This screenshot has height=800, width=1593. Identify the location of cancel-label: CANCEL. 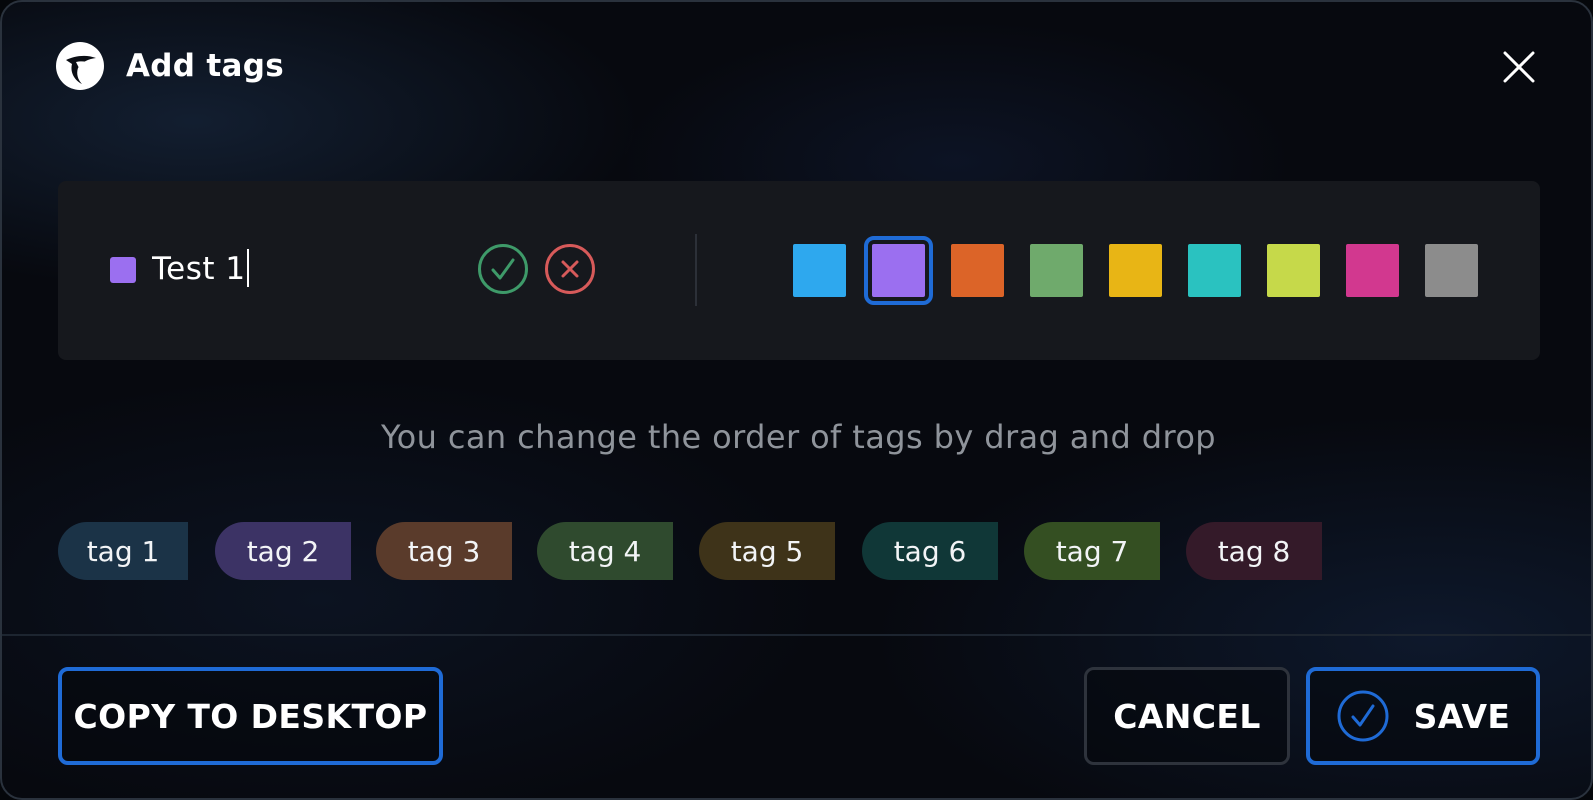
(1187, 716).